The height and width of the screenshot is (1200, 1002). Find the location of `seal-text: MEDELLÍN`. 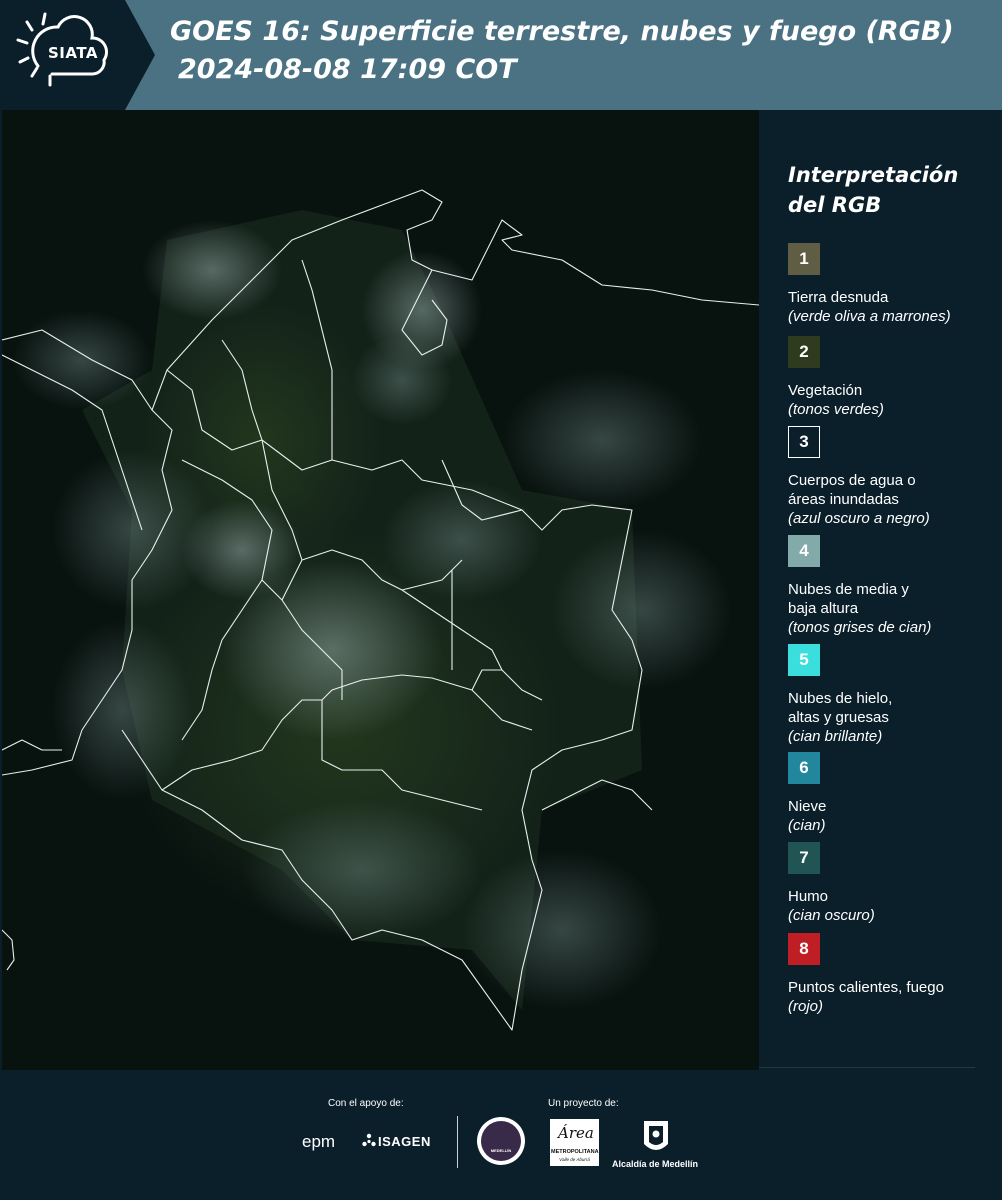

seal-text: MEDELLÍN is located at coordinates (501, 1150).